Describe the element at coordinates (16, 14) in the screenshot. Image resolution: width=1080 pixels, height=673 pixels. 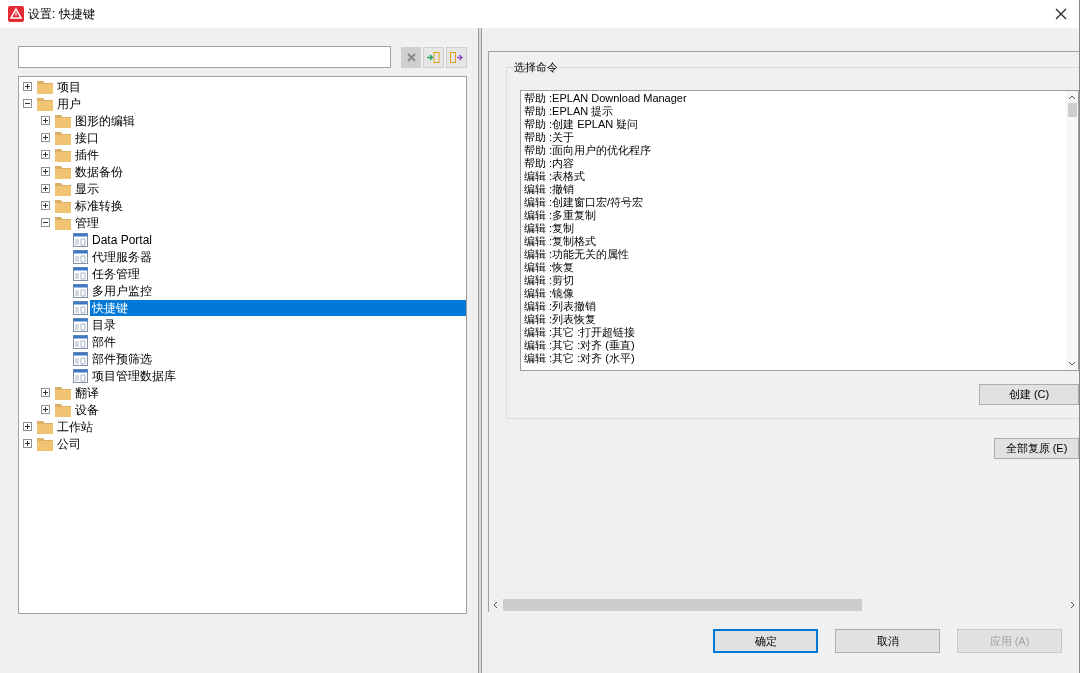
I see `warning-logo-icon` at that location.